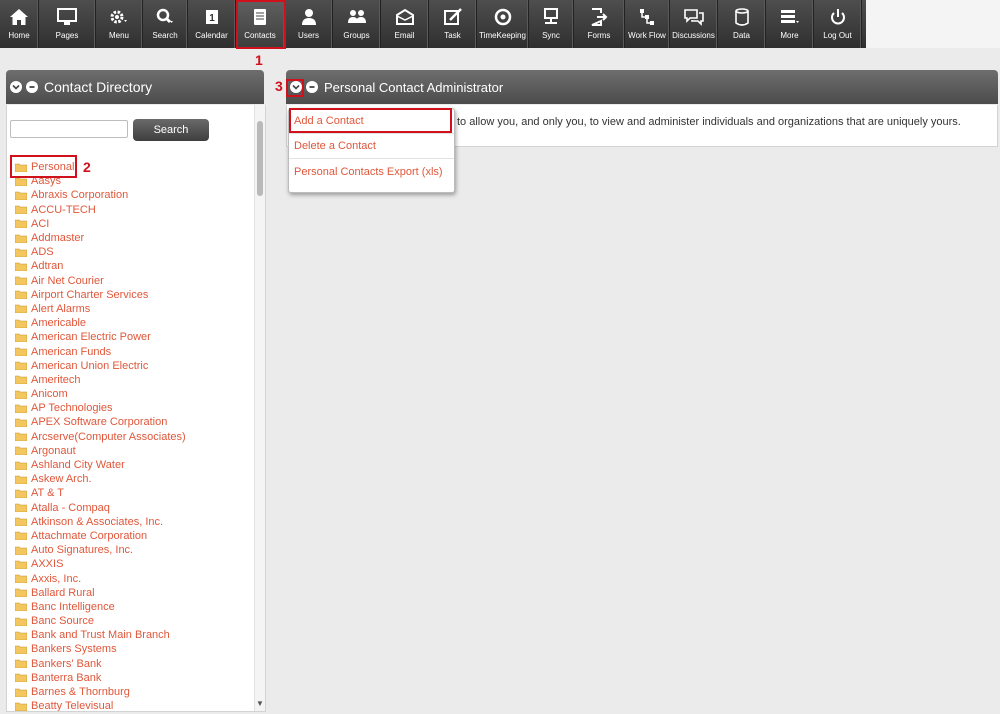  What do you see at coordinates (694, 24) in the screenshot?
I see `toolbar-discussions-button: Discussions` at bounding box center [694, 24].